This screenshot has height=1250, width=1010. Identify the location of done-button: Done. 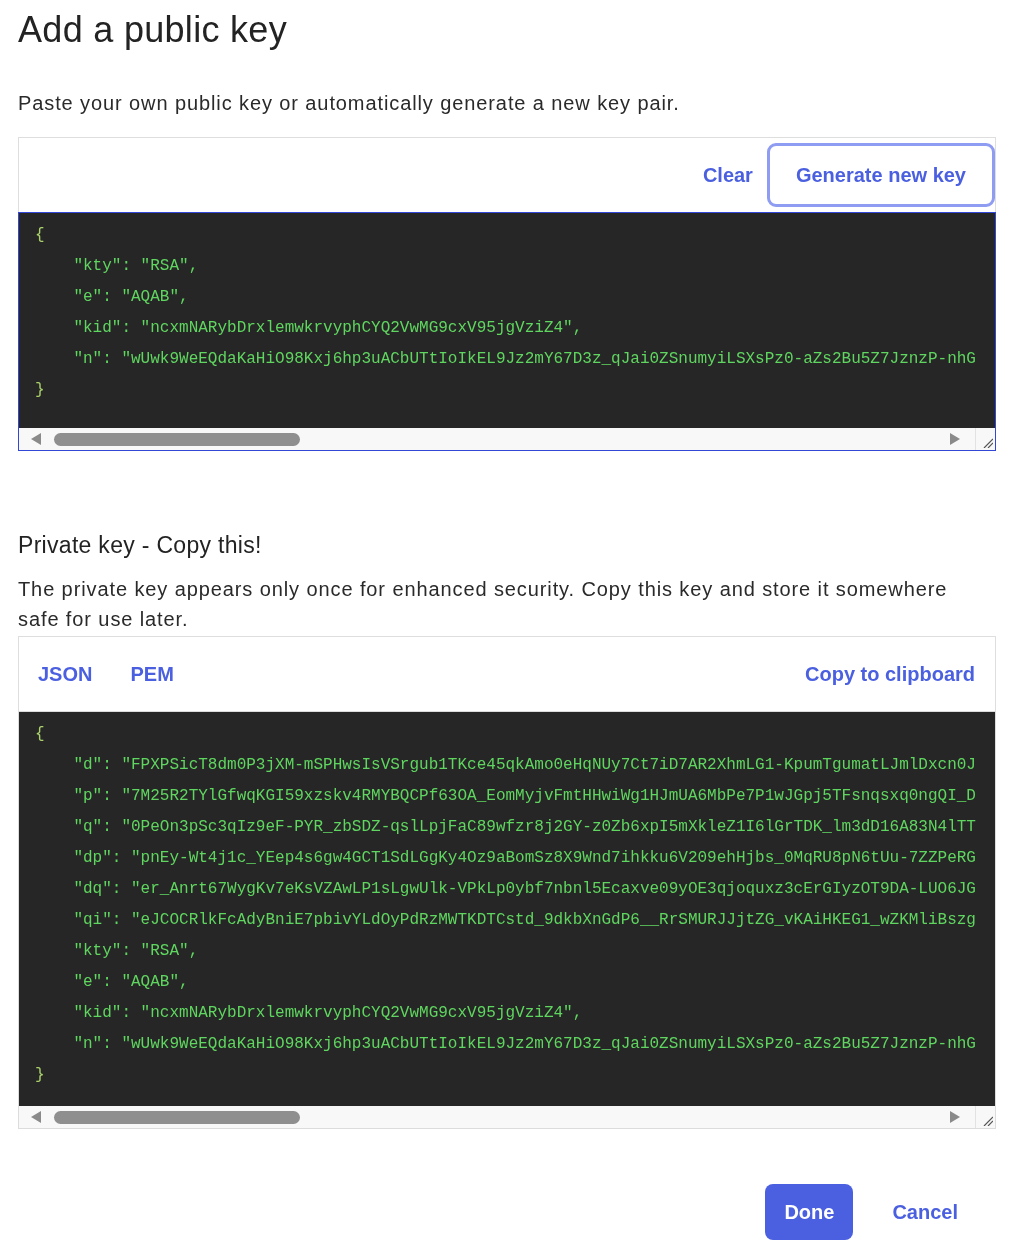
(809, 1212).